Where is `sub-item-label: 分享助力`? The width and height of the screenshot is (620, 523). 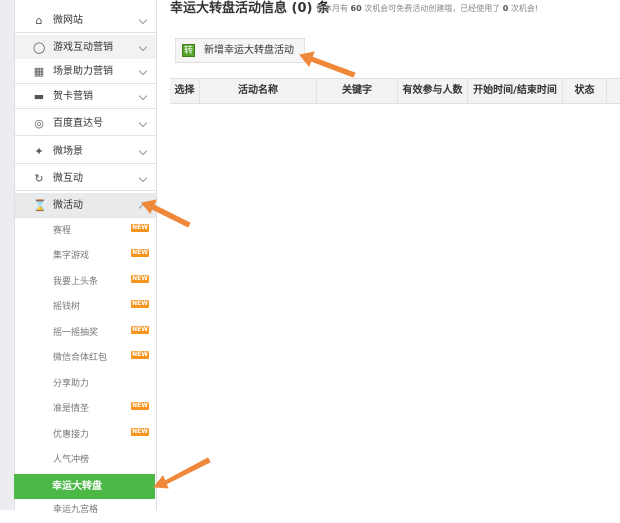 sub-item-label: 分享助力 is located at coordinates (71, 384).